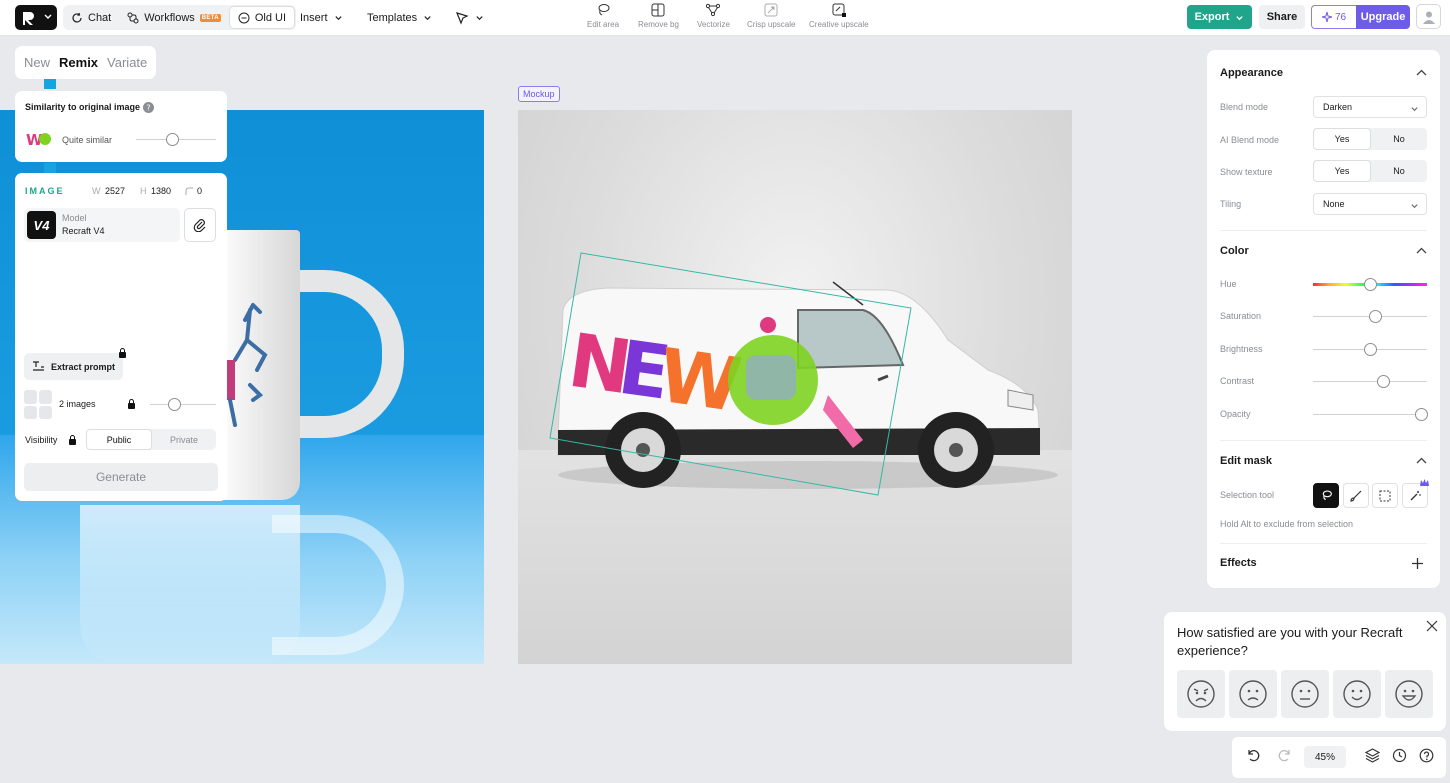  Describe the element at coordinates (183, 404) in the screenshot. I see `image-count-slider-track` at that location.